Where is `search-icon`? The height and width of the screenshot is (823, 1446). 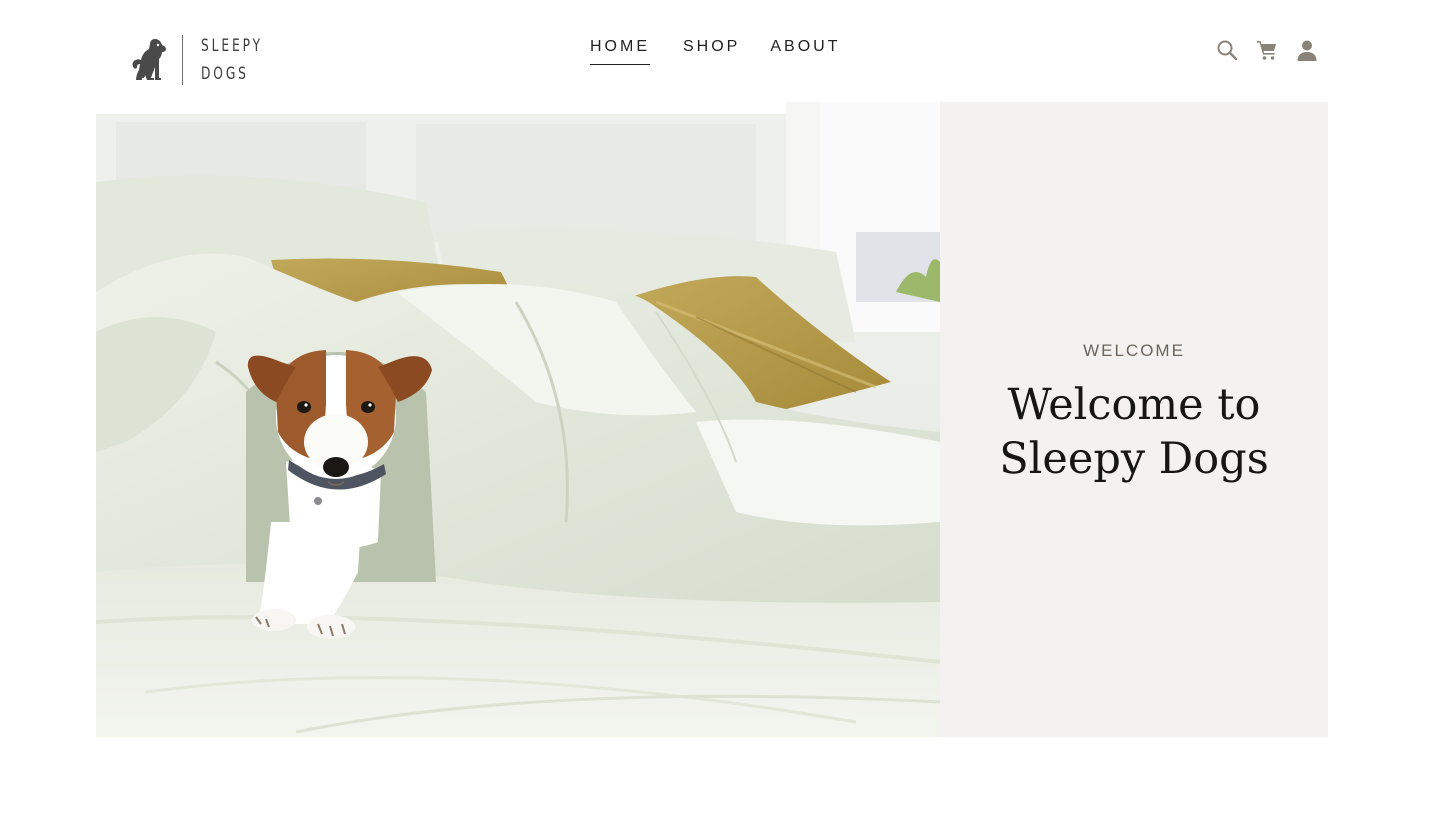
search-icon is located at coordinates (1227, 50).